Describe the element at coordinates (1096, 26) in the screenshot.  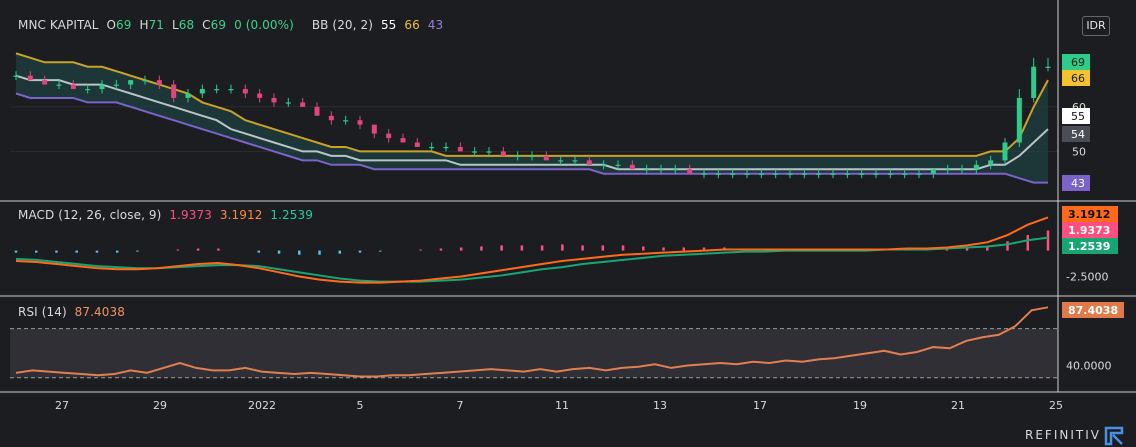
I see `currency-button: IDR` at that location.